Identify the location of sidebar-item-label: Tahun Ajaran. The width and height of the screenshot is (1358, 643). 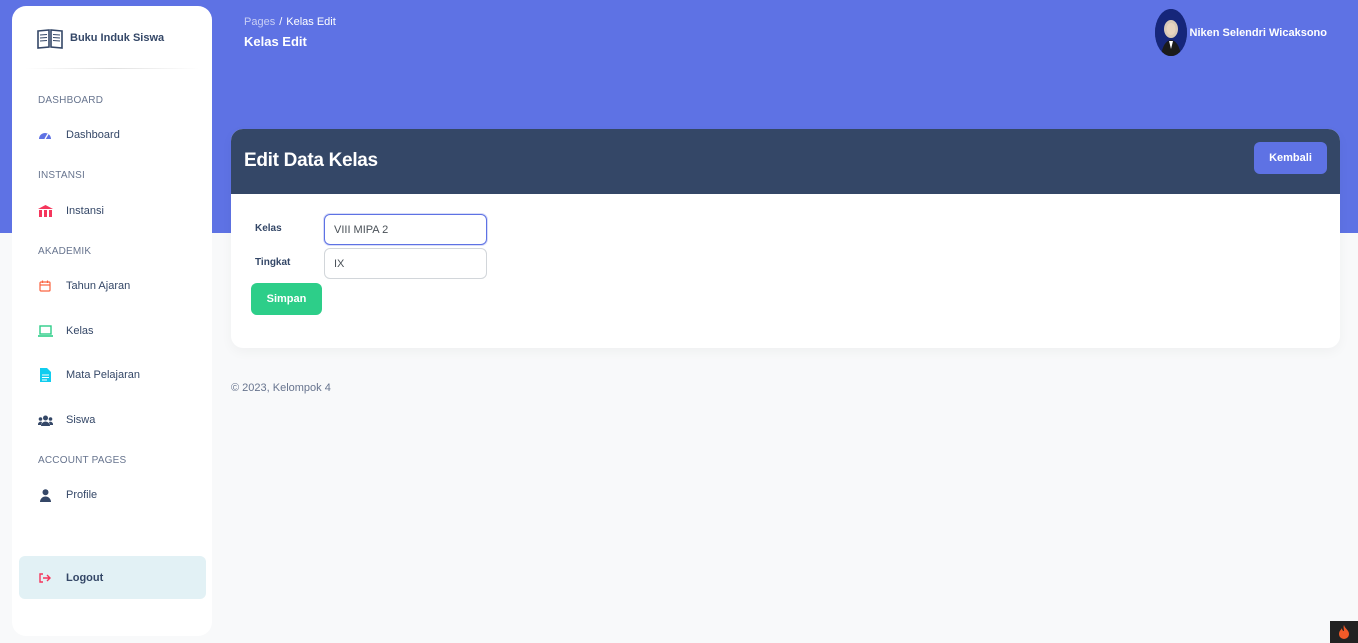
(98, 286).